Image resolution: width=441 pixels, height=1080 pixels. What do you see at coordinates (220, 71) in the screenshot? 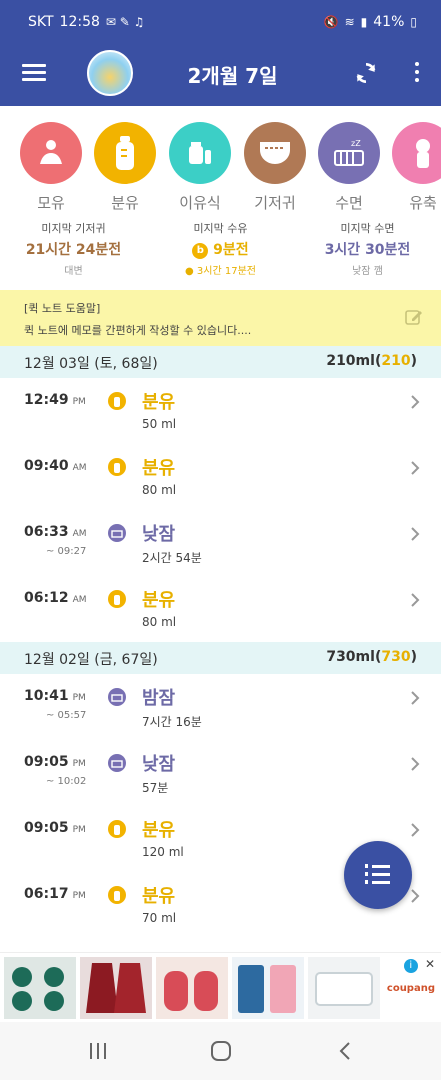
I see `app-toolbar: 2개월 7일` at bounding box center [220, 71].